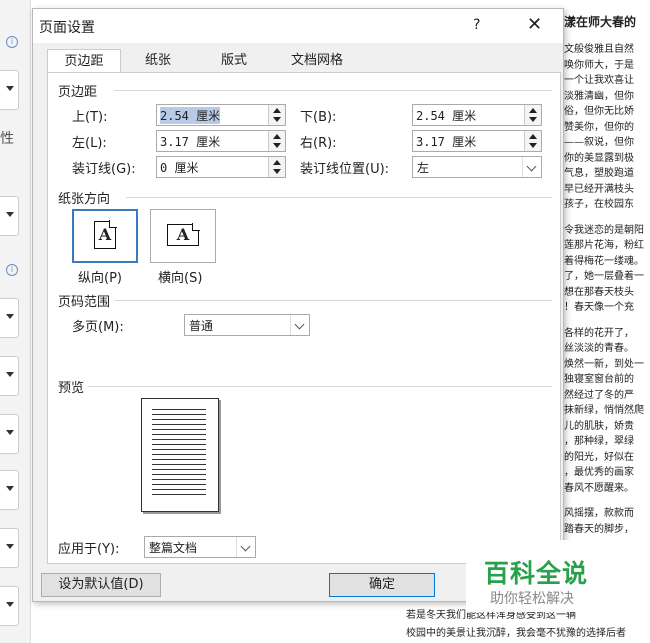 The width and height of the screenshot is (650, 643). What do you see at coordinates (221, 167) in the screenshot?
I see `gutter-spinner: 0 厘米` at bounding box center [221, 167].